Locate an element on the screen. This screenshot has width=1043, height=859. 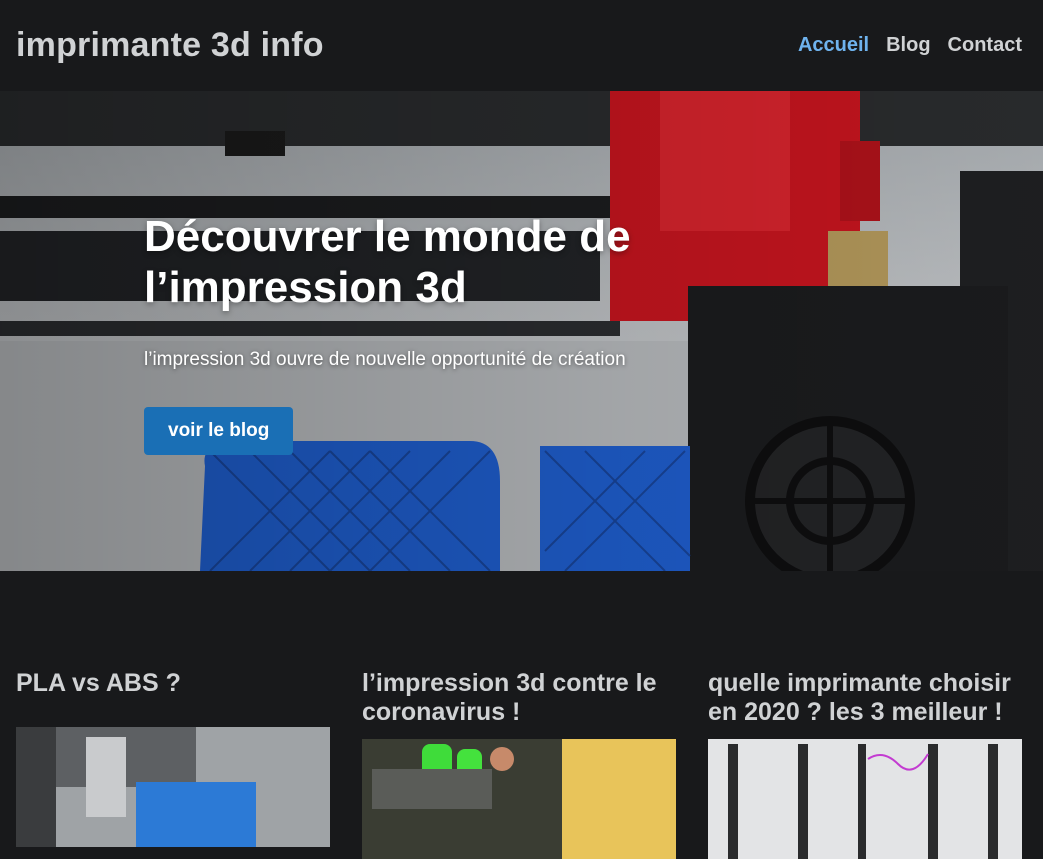
nav-contact: Contact is located at coordinates (985, 45).